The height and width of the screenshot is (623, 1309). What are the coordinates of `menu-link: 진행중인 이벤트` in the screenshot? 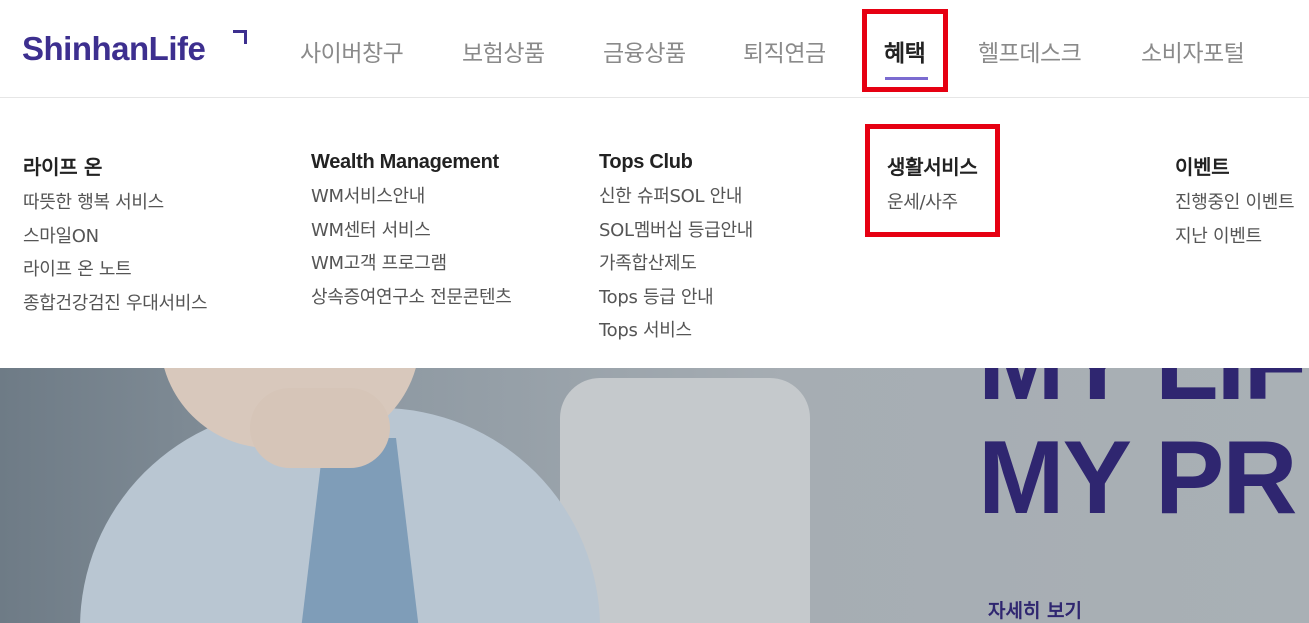 It's located at (1235, 209).